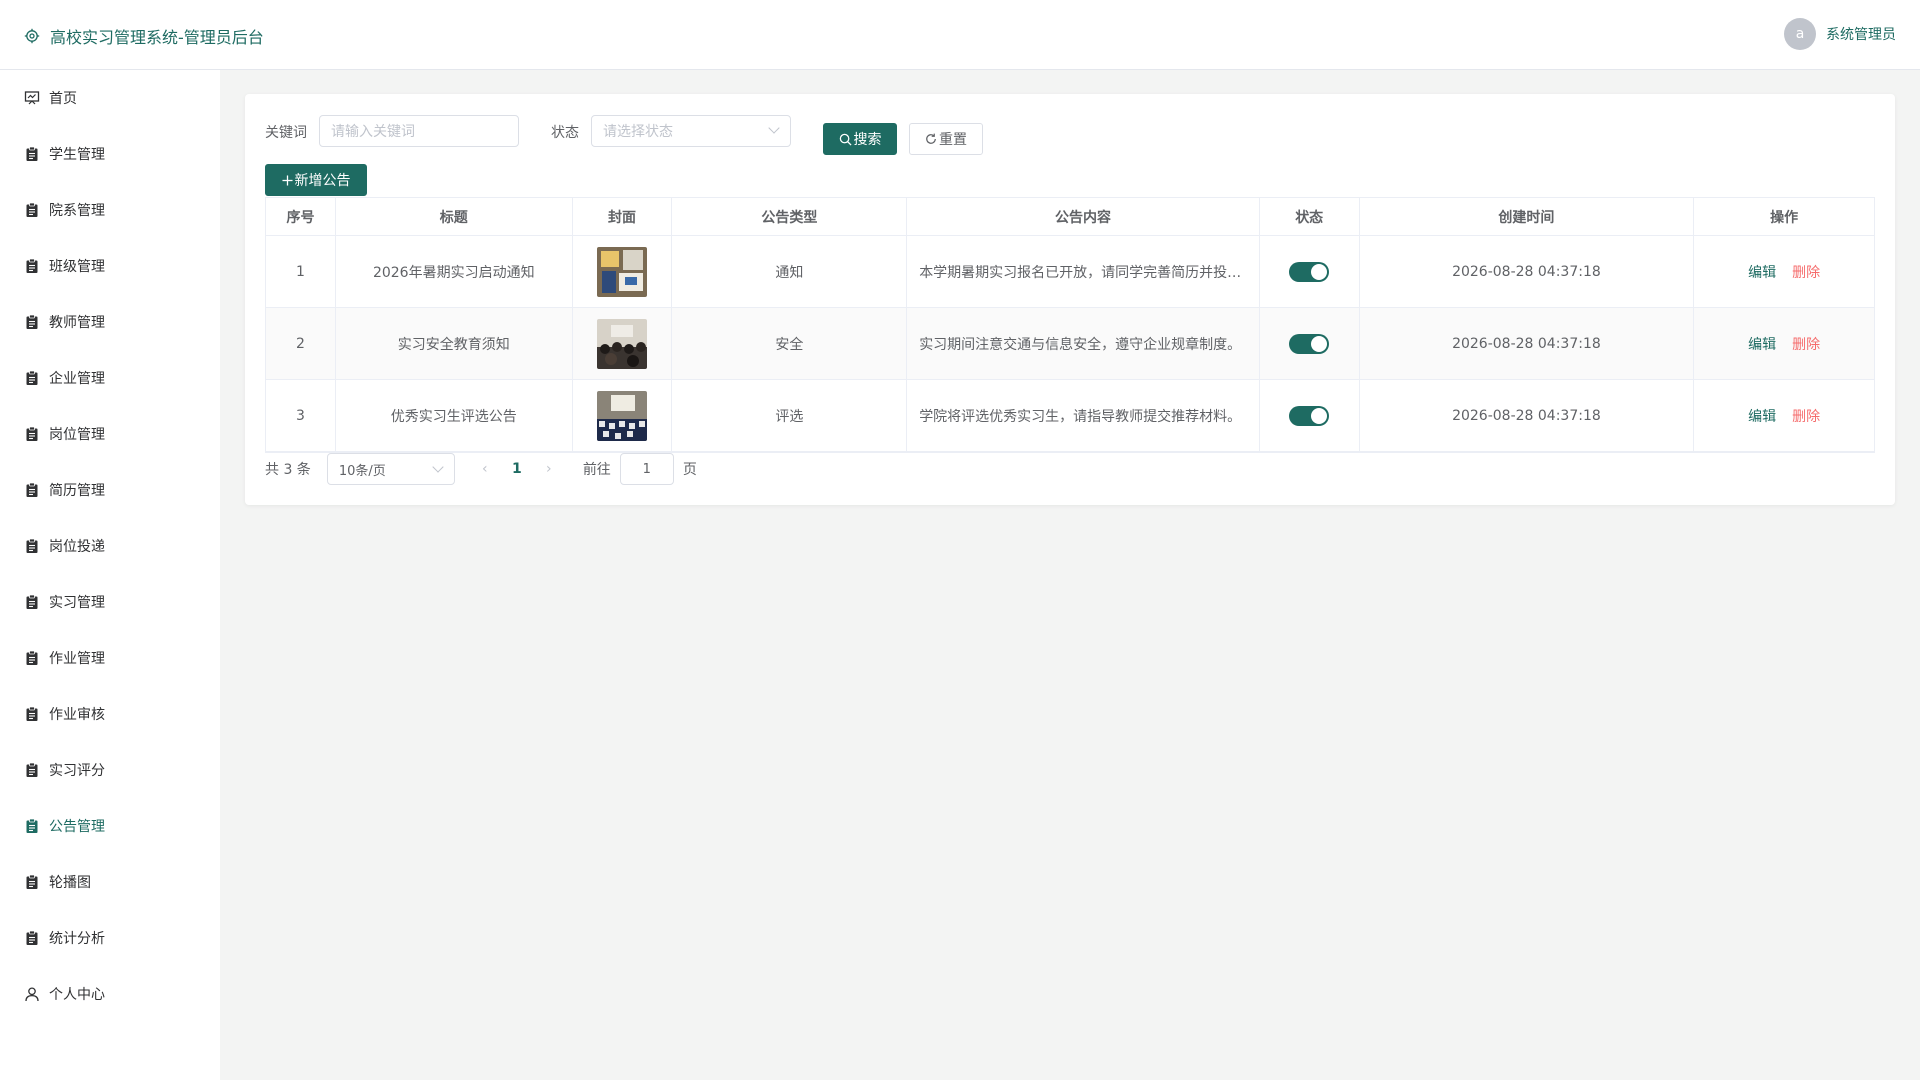 This screenshot has width=1920, height=1080. What do you see at coordinates (144, 36) in the screenshot?
I see `brand: 高校实习管理系统-管理员后台` at bounding box center [144, 36].